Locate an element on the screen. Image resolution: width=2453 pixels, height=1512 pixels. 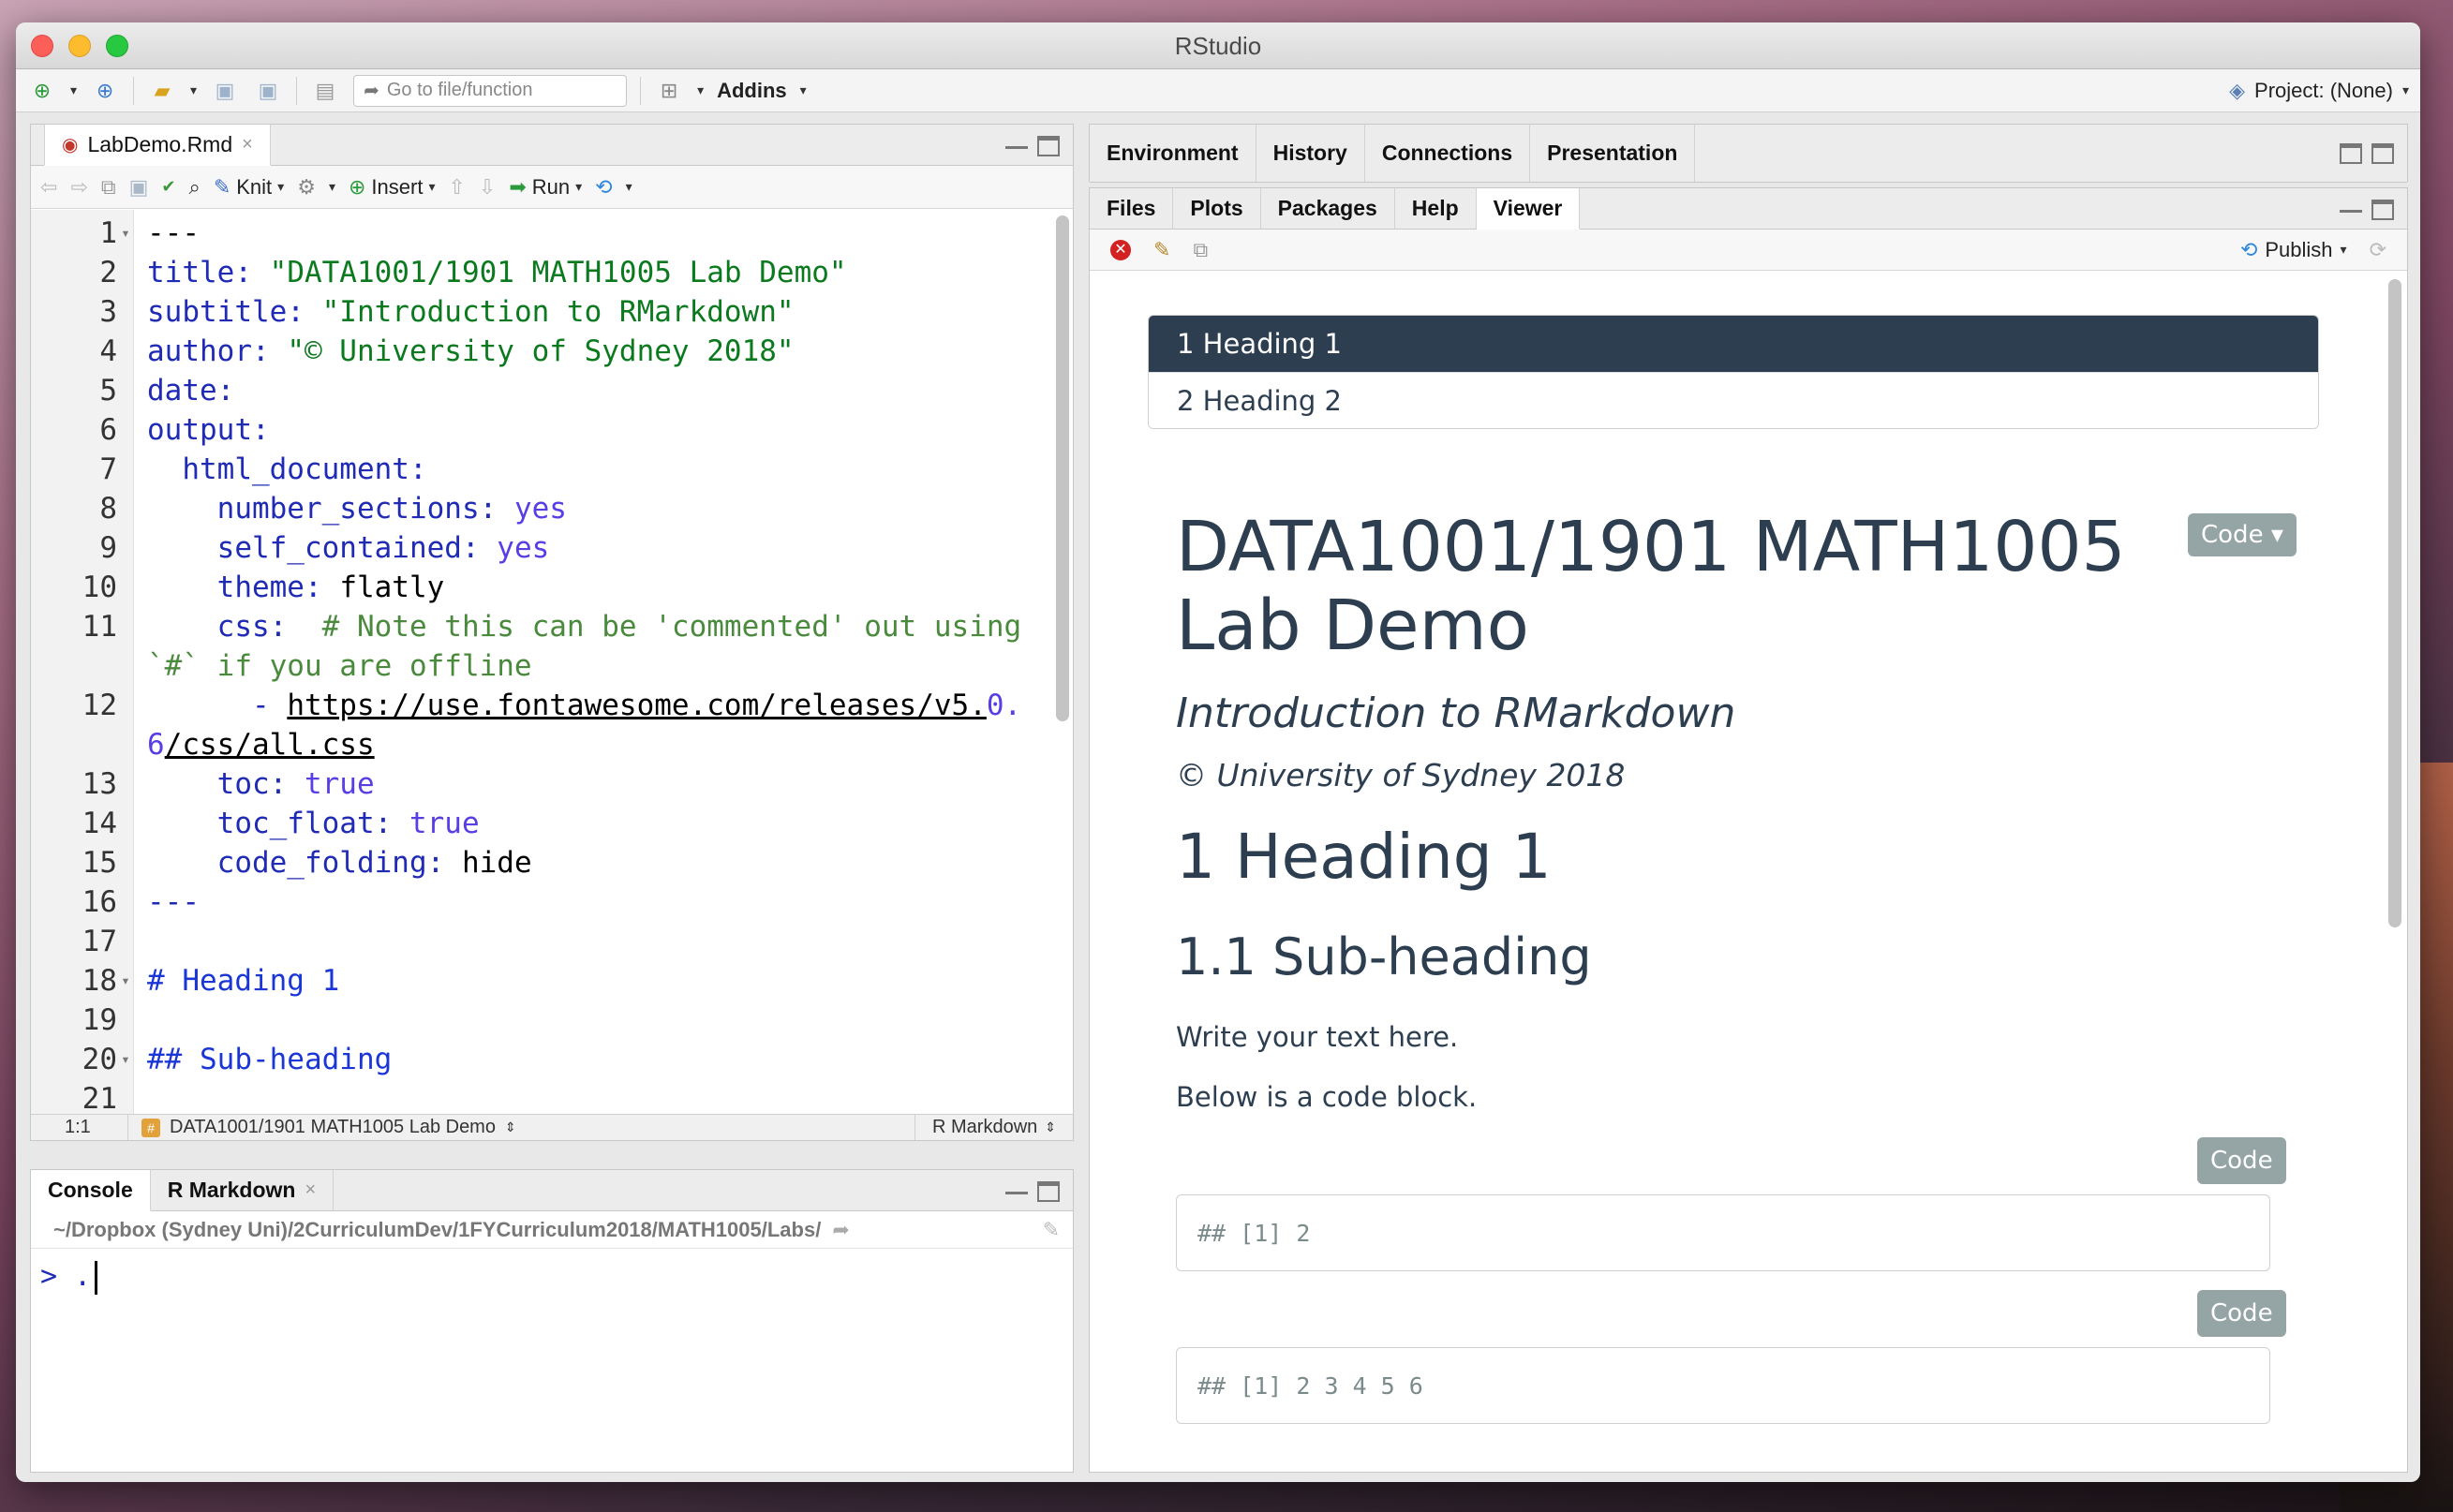
print-icon: ▤ is located at coordinates (325, 91).